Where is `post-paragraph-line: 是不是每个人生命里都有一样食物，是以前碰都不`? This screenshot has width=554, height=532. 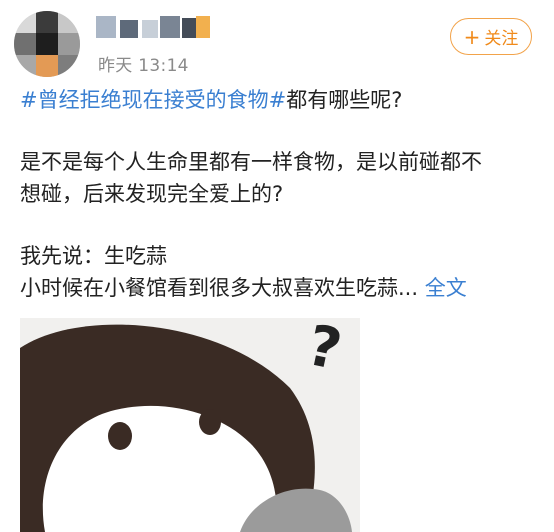 post-paragraph-line: 是不是每个人生命里都有一样食物，是以前碰都不 is located at coordinates (251, 162).